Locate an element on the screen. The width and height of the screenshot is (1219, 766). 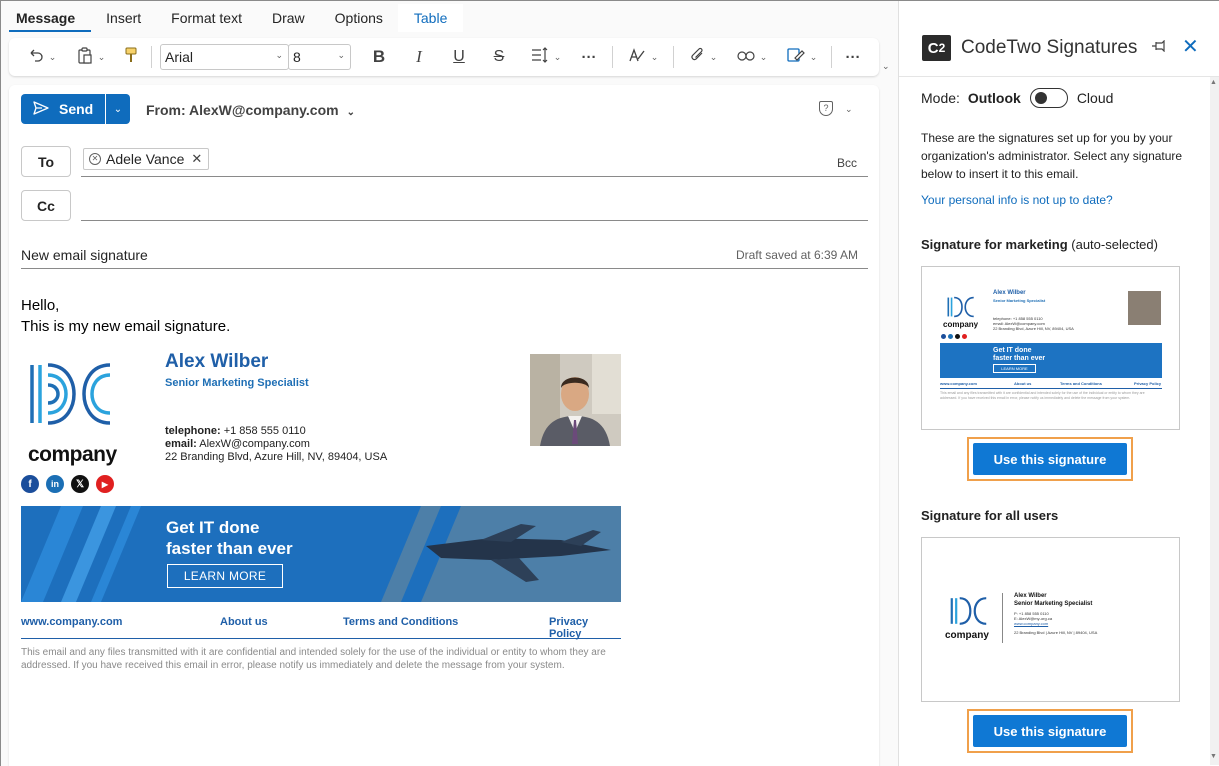
format-painter-button is located at coordinates (131, 57).